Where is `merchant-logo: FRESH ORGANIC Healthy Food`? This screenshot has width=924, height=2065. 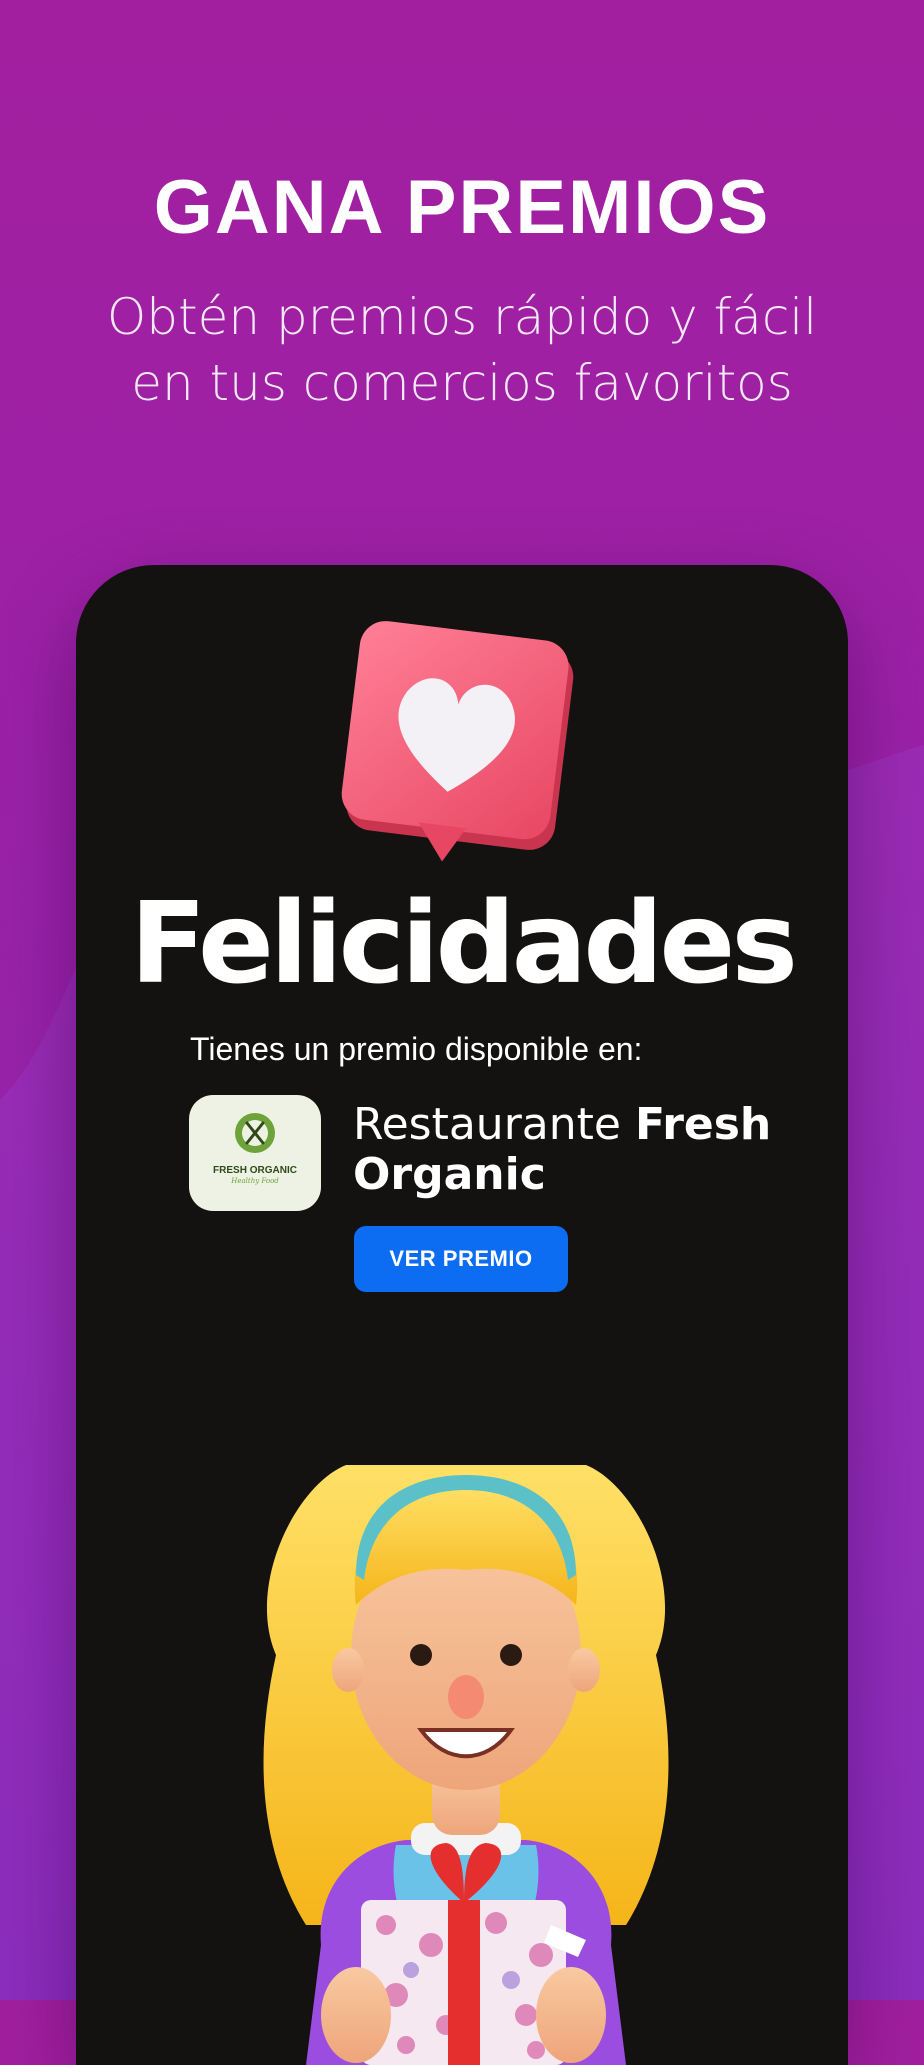 merchant-logo: FRESH ORGANIC Healthy Food is located at coordinates (255, 1153).